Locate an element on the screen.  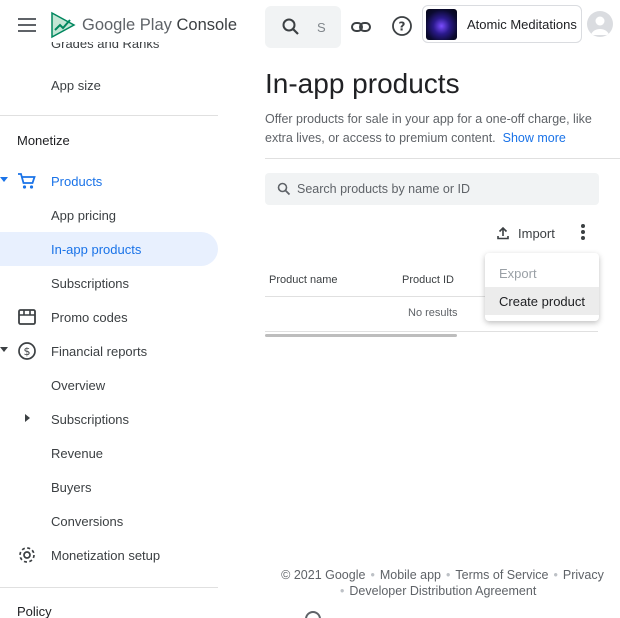
footer-link-dda: Developer Distribution Agreement is located at coordinates (442, 591).